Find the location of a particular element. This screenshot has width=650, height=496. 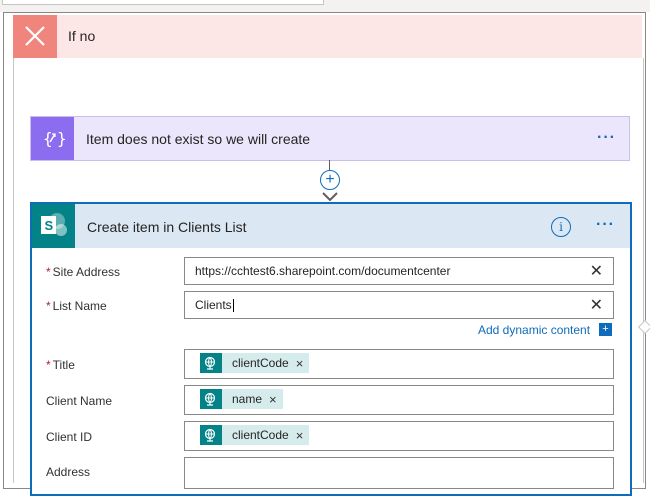

compose-more-menu: ··· is located at coordinates (606, 138).